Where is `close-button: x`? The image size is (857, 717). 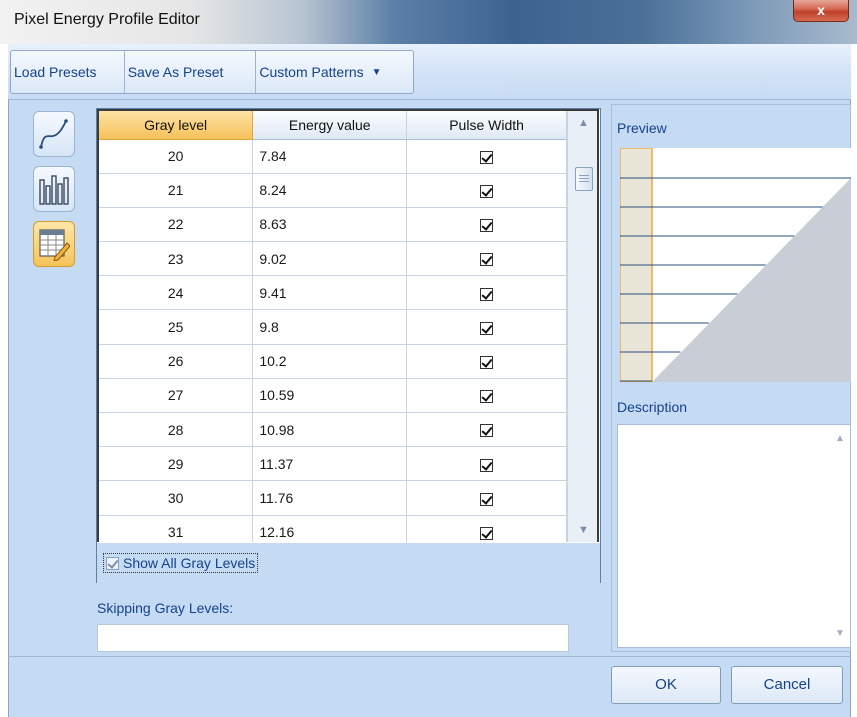 close-button: x is located at coordinates (821, 11).